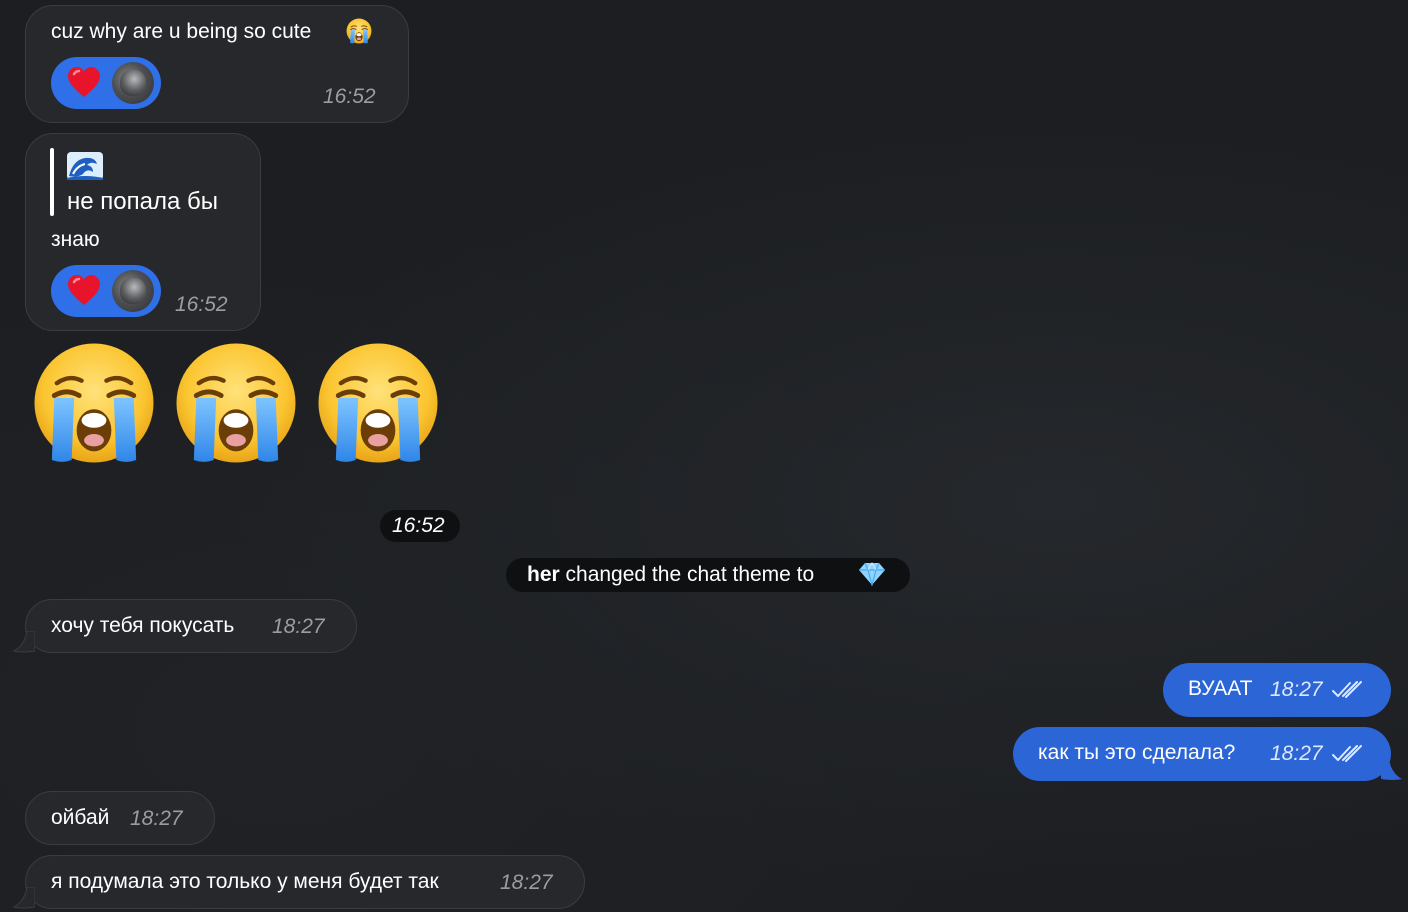  I want to click on message-text: как ты это сделала?, so click(1137, 752).